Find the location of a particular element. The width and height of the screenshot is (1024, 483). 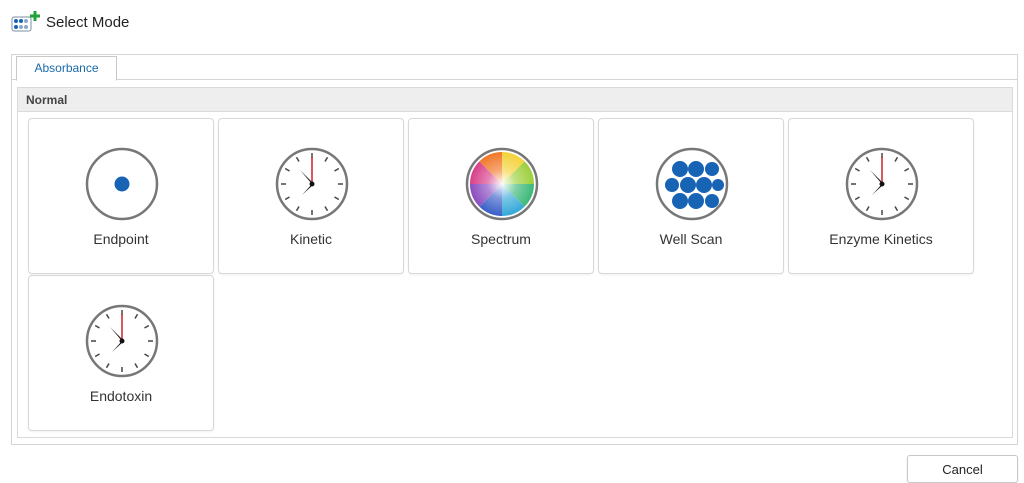

mode-tile-endotoxin: Endotoxin is located at coordinates (121, 353).